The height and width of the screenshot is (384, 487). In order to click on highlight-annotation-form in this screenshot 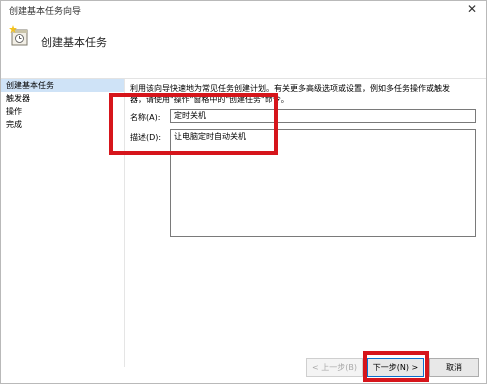, I will do `click(193, 124)`.